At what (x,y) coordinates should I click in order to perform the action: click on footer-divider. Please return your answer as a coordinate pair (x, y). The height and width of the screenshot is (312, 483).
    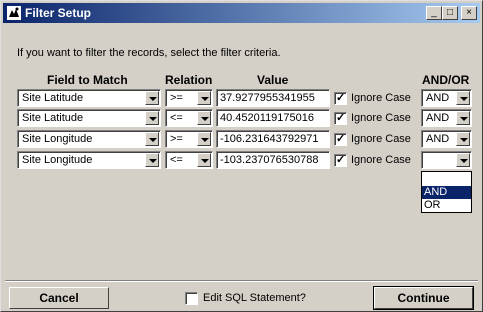
    Looking at the image, I should click on (241, 281).